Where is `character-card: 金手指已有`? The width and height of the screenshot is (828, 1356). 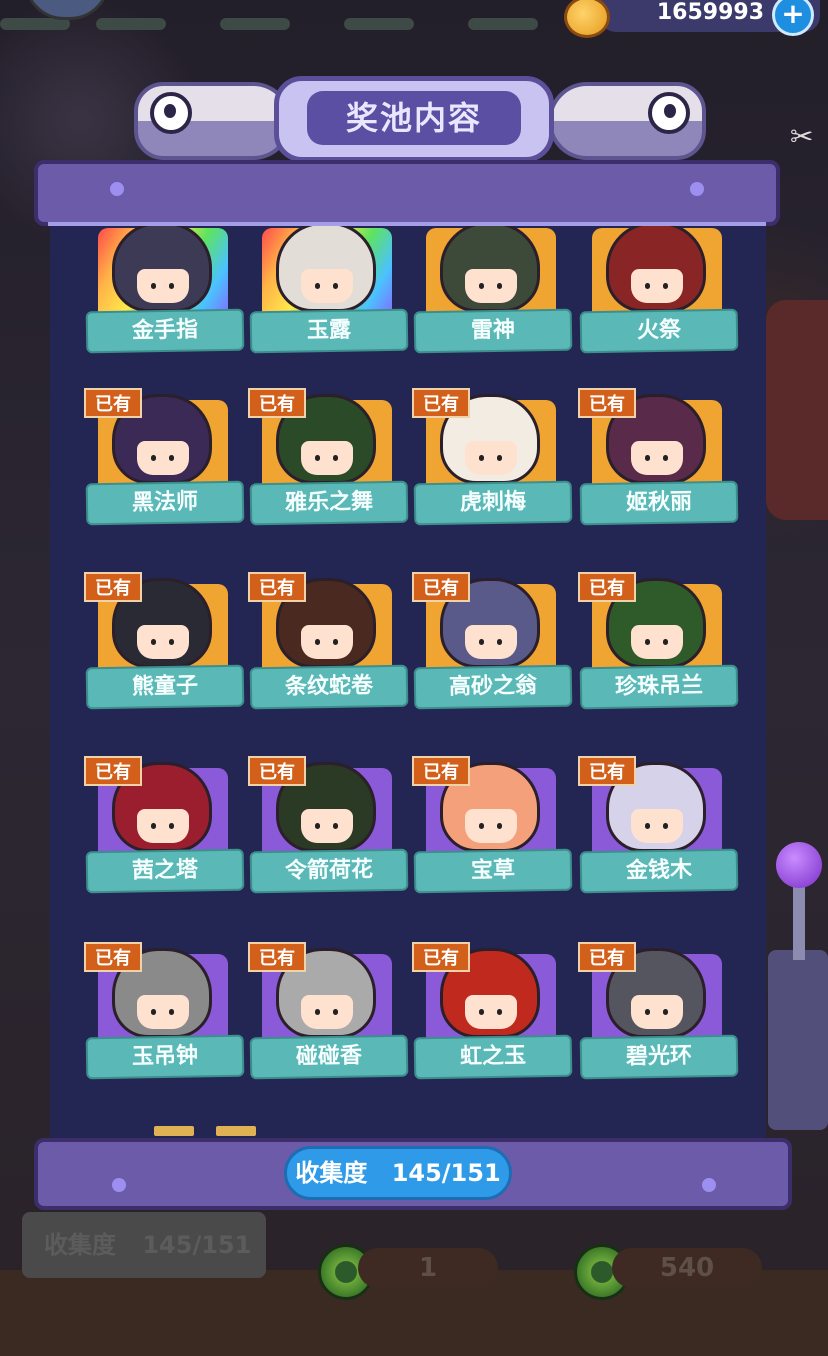 character-card: 金手指已有 is located at coordinates (165, 292).